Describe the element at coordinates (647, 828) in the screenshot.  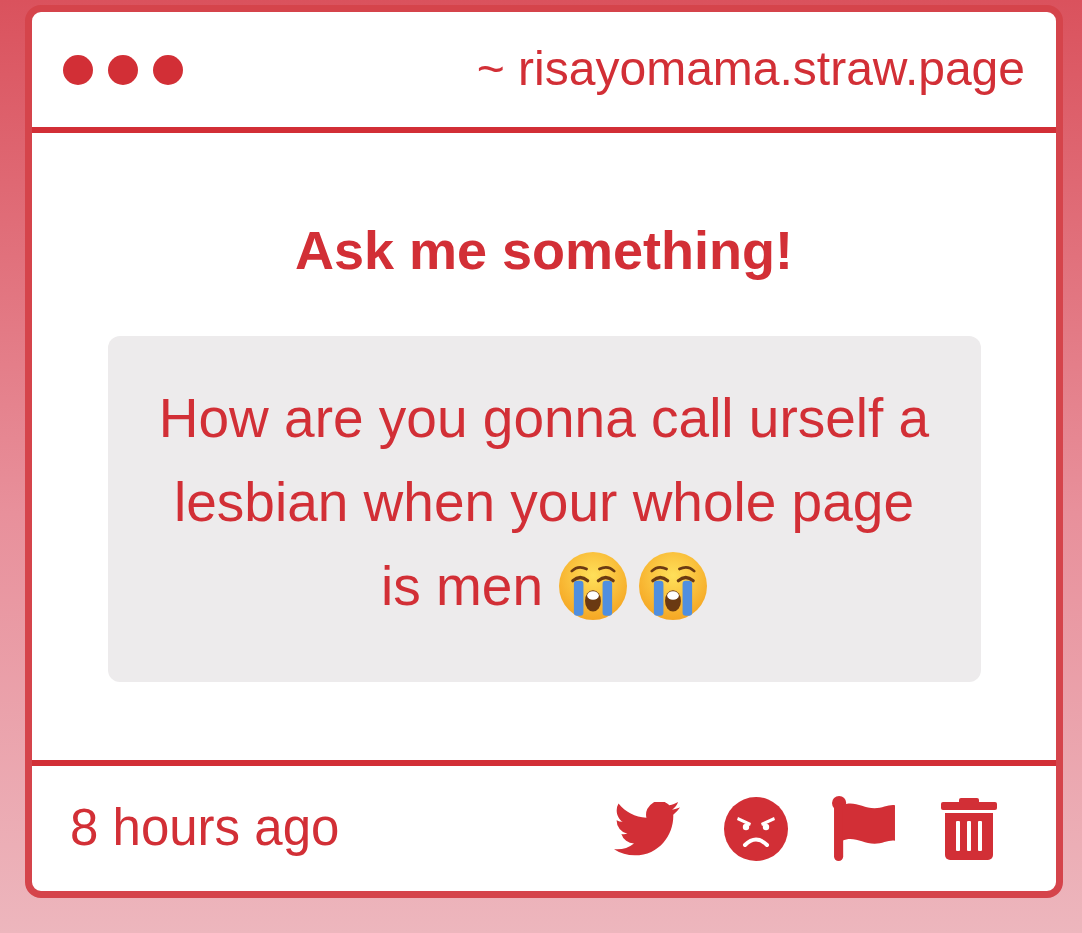
I see `bird-icon` at that location.